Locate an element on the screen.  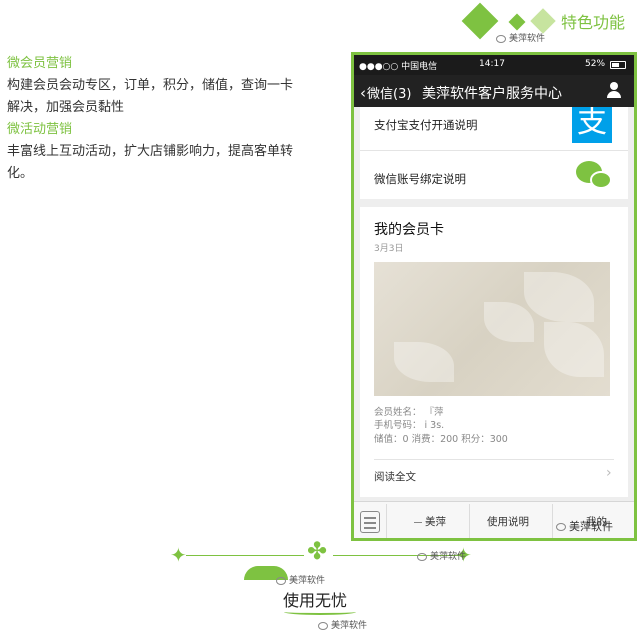
article-row-wechat: 微信账号绑定说明 is located at coordinates (494, 176).